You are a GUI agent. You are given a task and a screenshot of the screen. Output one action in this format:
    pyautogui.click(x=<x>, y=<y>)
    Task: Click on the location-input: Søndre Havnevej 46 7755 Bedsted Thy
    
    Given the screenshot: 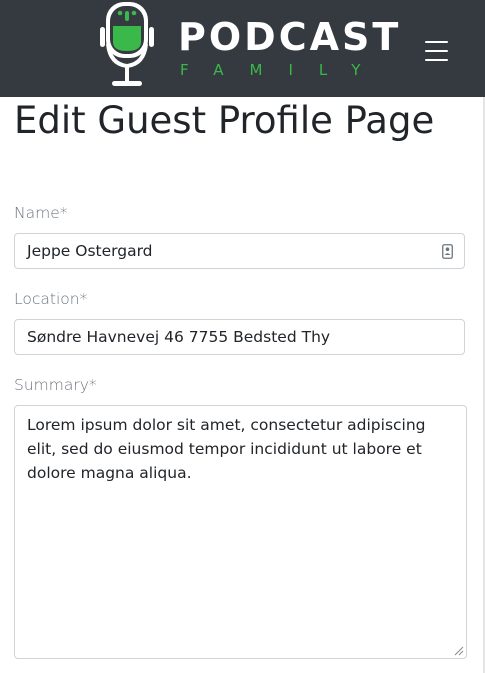 What is the action you would take?
    pyautogui.click(x=239, y=337)
    